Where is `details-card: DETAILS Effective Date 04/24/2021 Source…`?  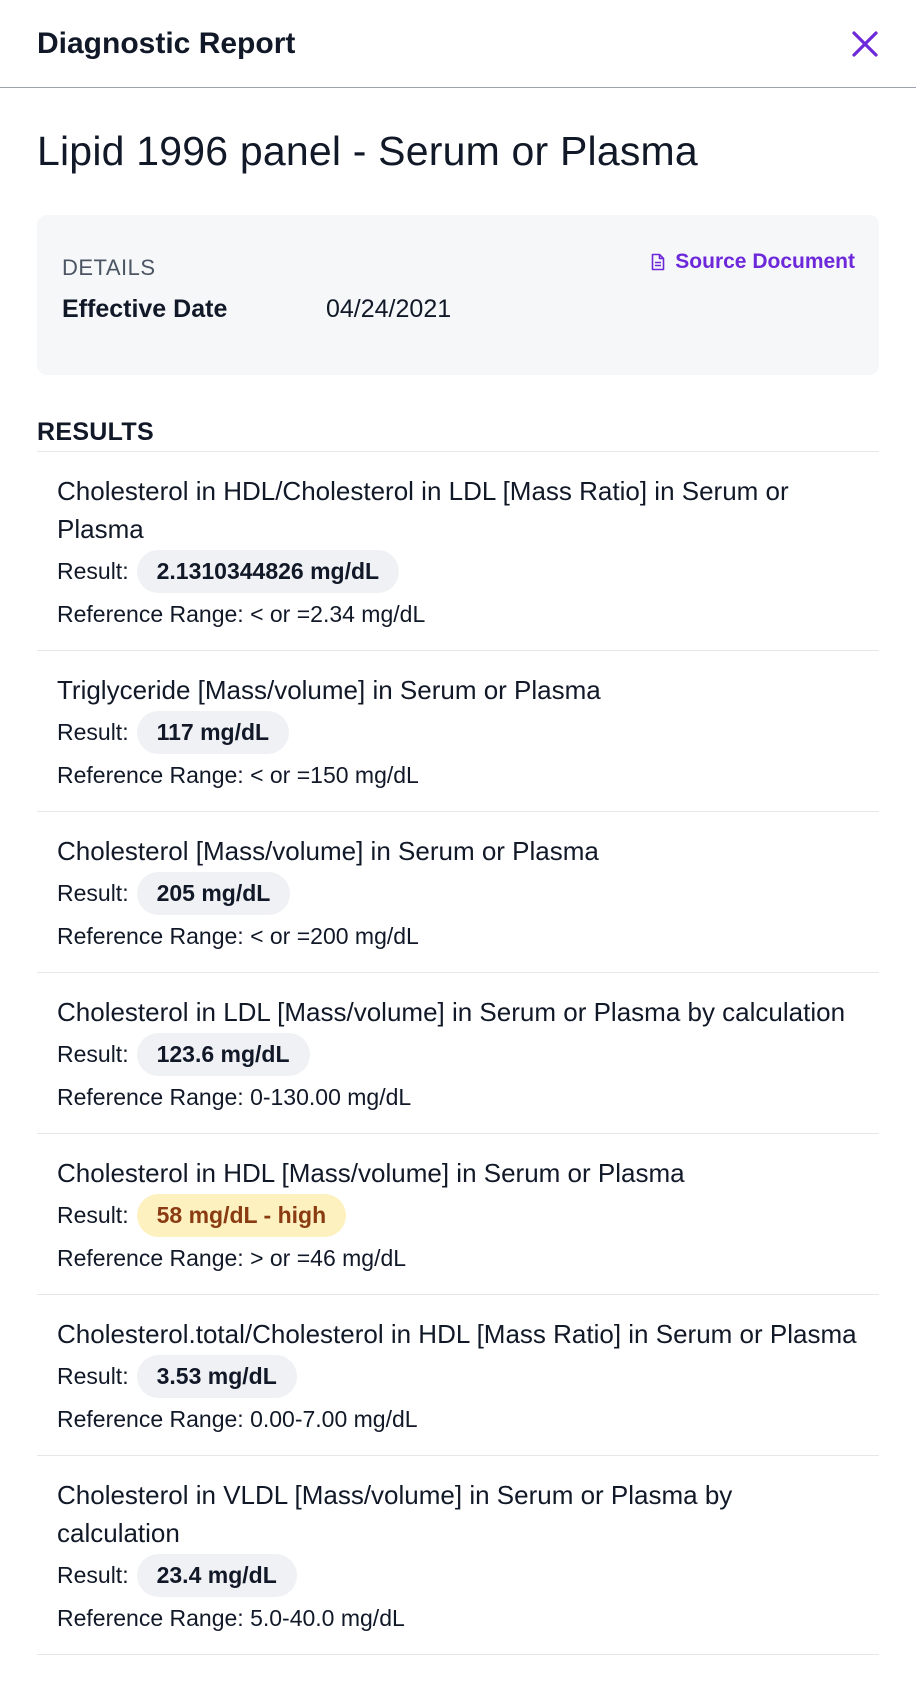 details-card: DETAILS Effective Date 04/24/2021 Source… is located at coordinates (458, 295).